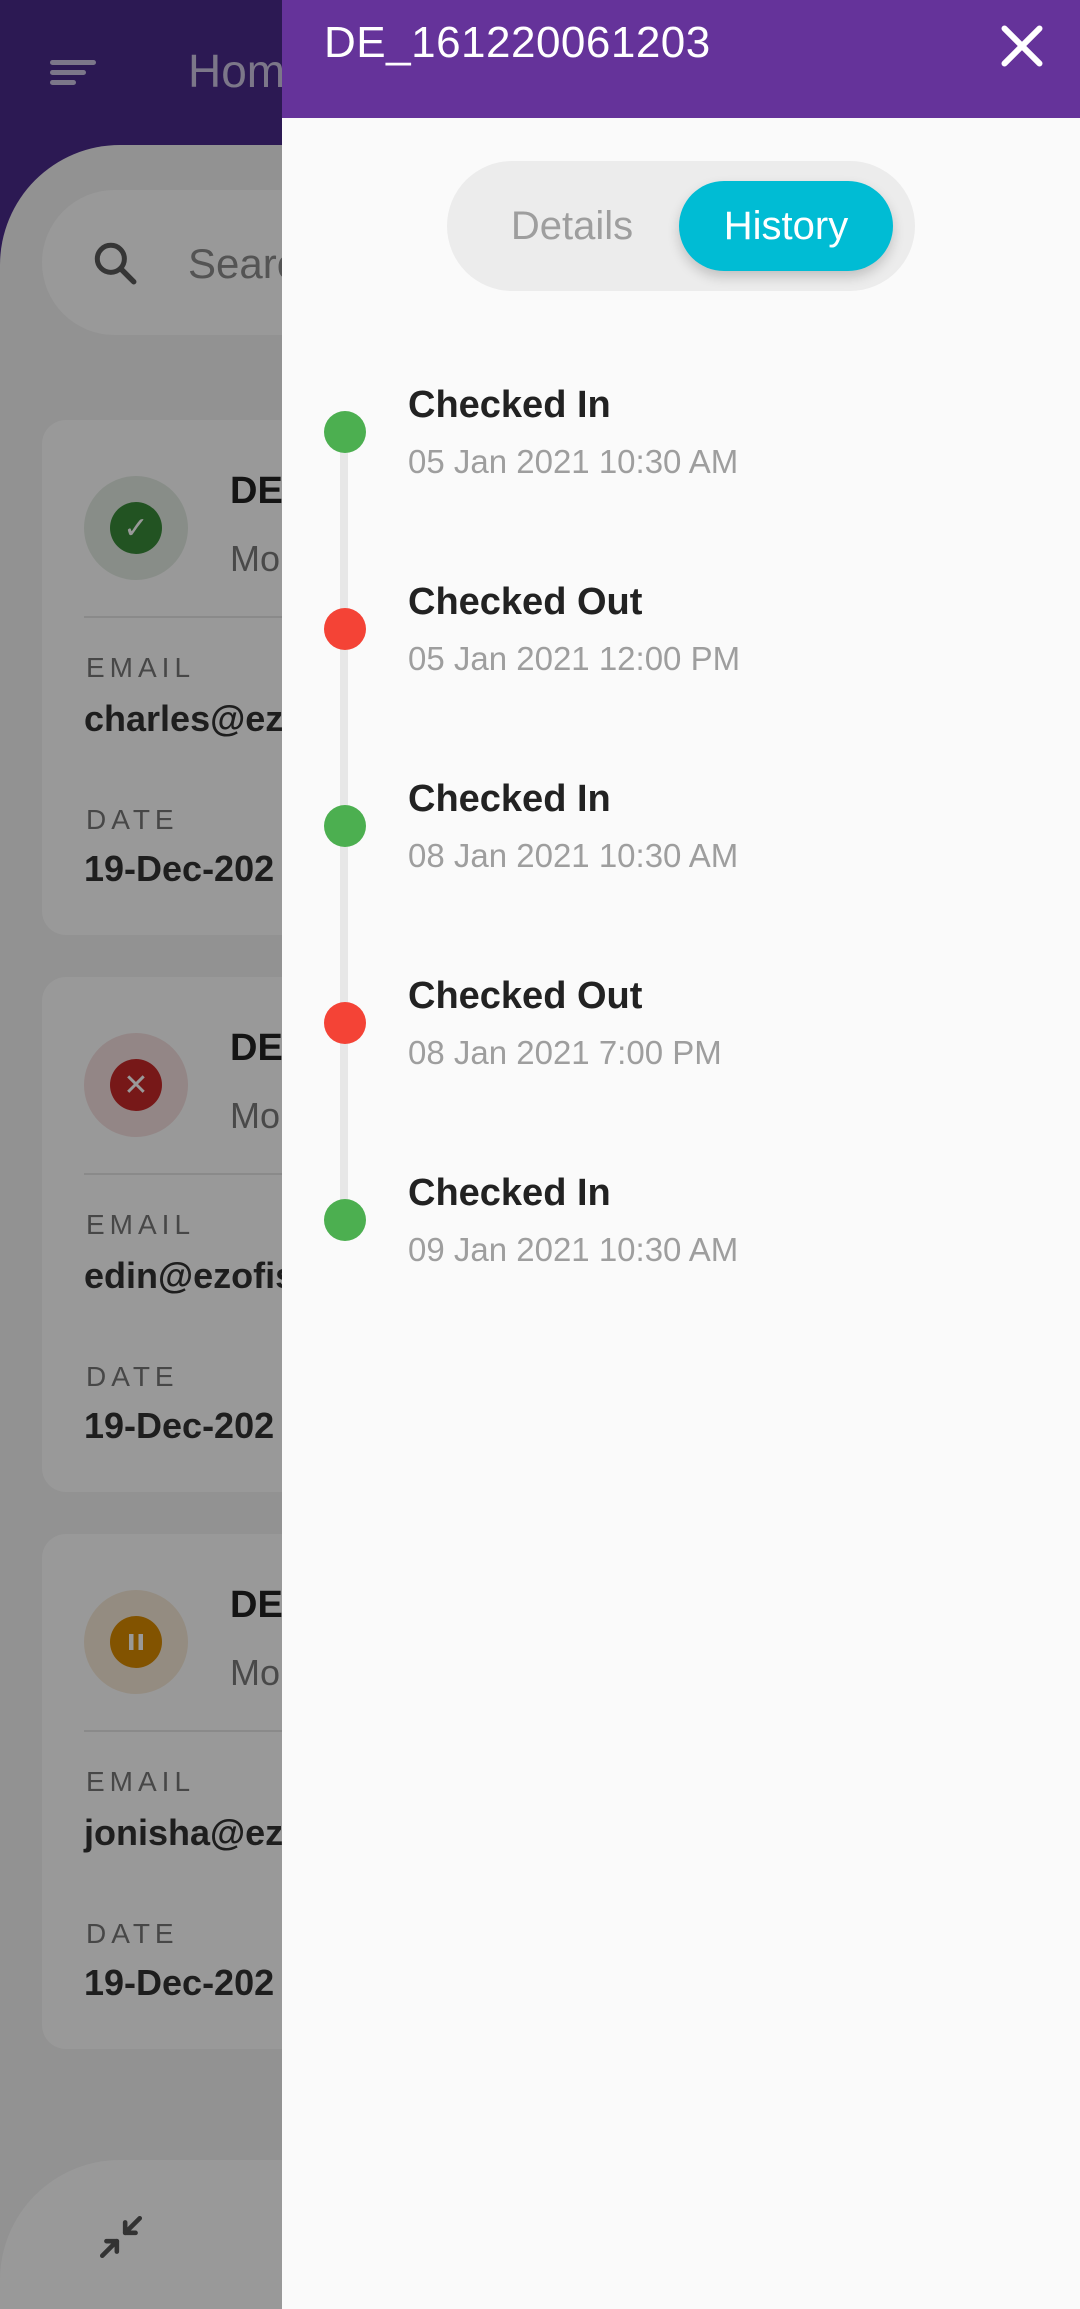 This screenshot has height=2309, width=1080. What do you see at coordinates (517, 42) in the screenshot?
I see `drawer-title: DE_161220061203` at bounding box center [517, 42].